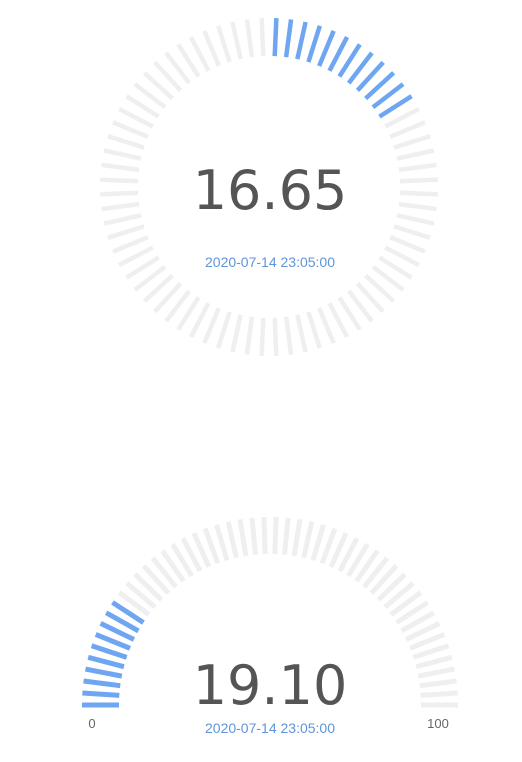 The height and width of the screenshot is (762, 522). Describe the element at coordinates (270, 728) in the screenshot. I see `semicircle-gauge-timestamp: 2020-07-14 23:05:00` at that location.